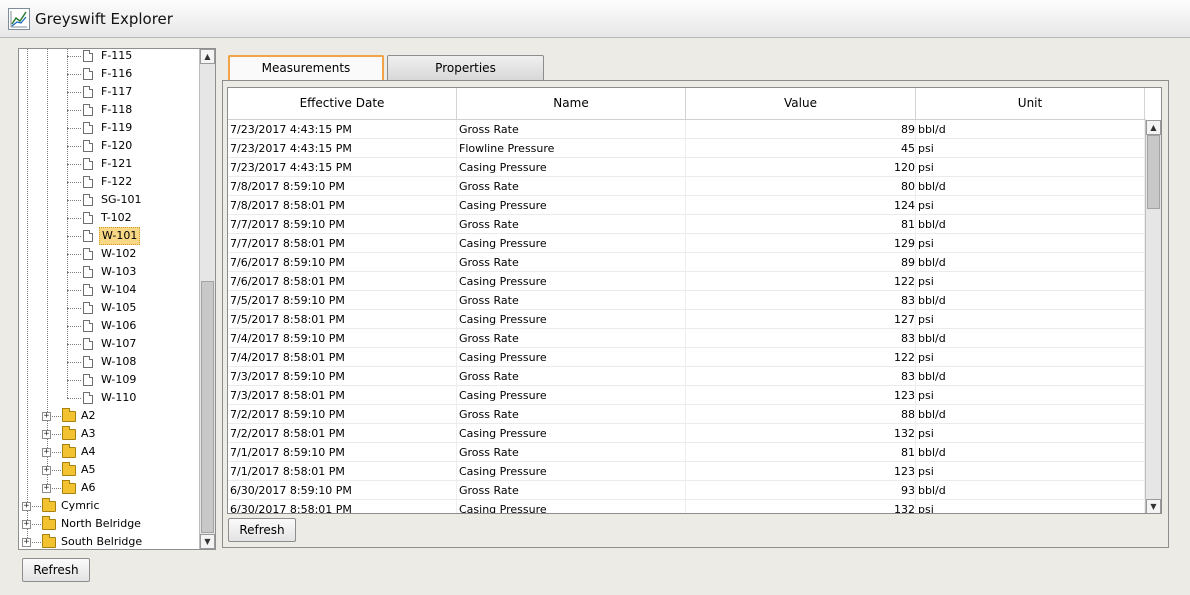 The height and width of the screenshot is (595, 1190). What do you see at coordinates (119, 379) in the screenshot?
I see `tree-item-label: W-109` at bounding box center [119, 379].